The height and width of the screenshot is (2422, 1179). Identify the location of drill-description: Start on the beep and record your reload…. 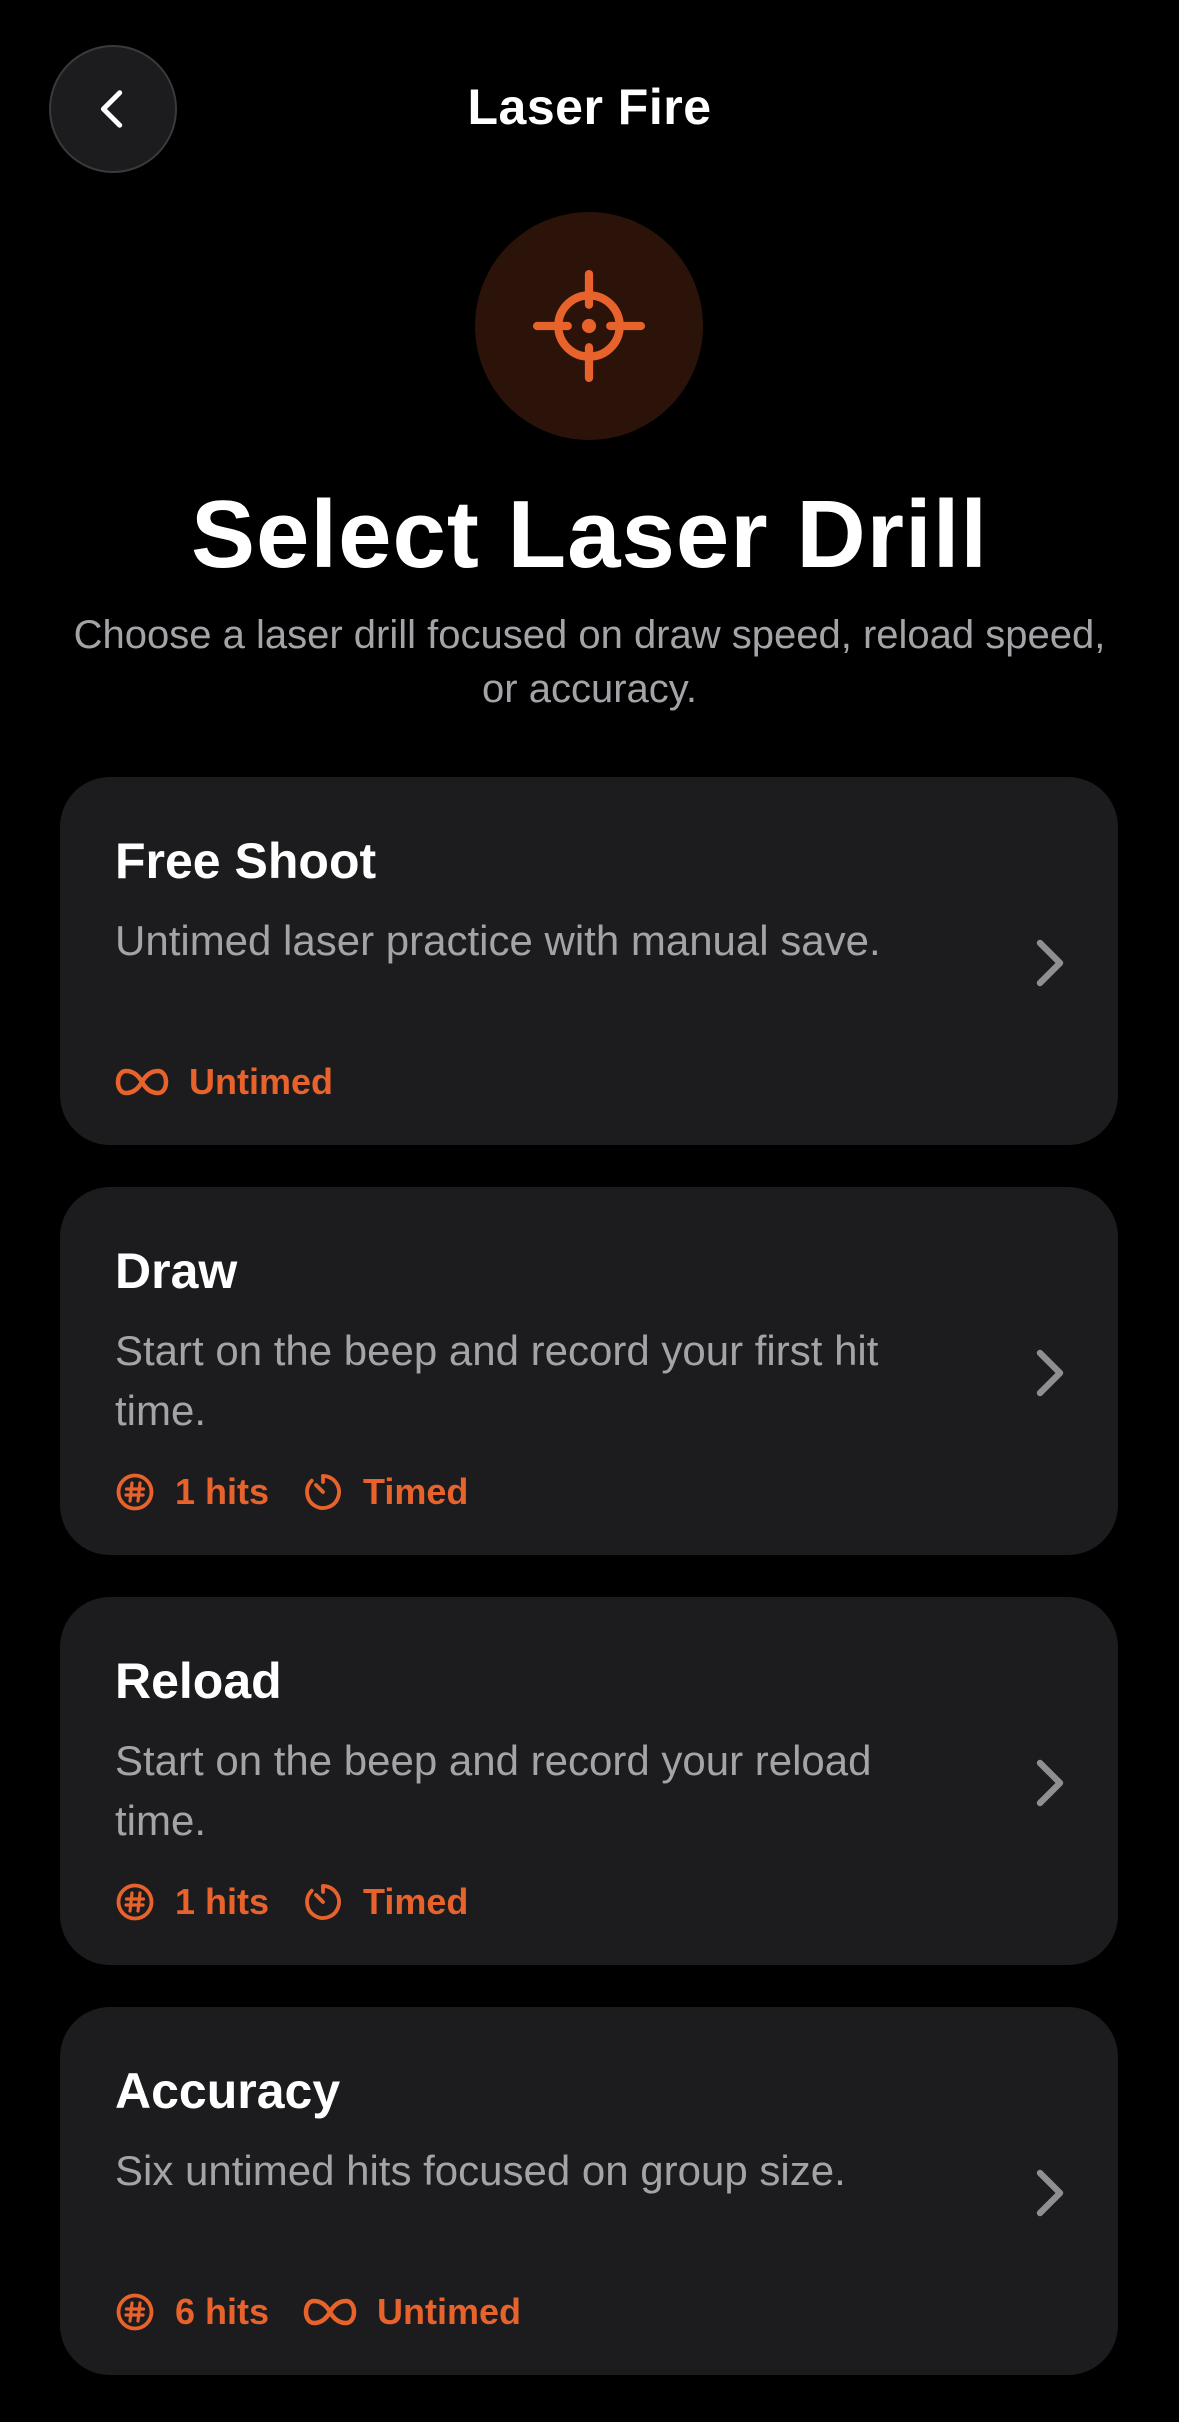
(493, 1790).